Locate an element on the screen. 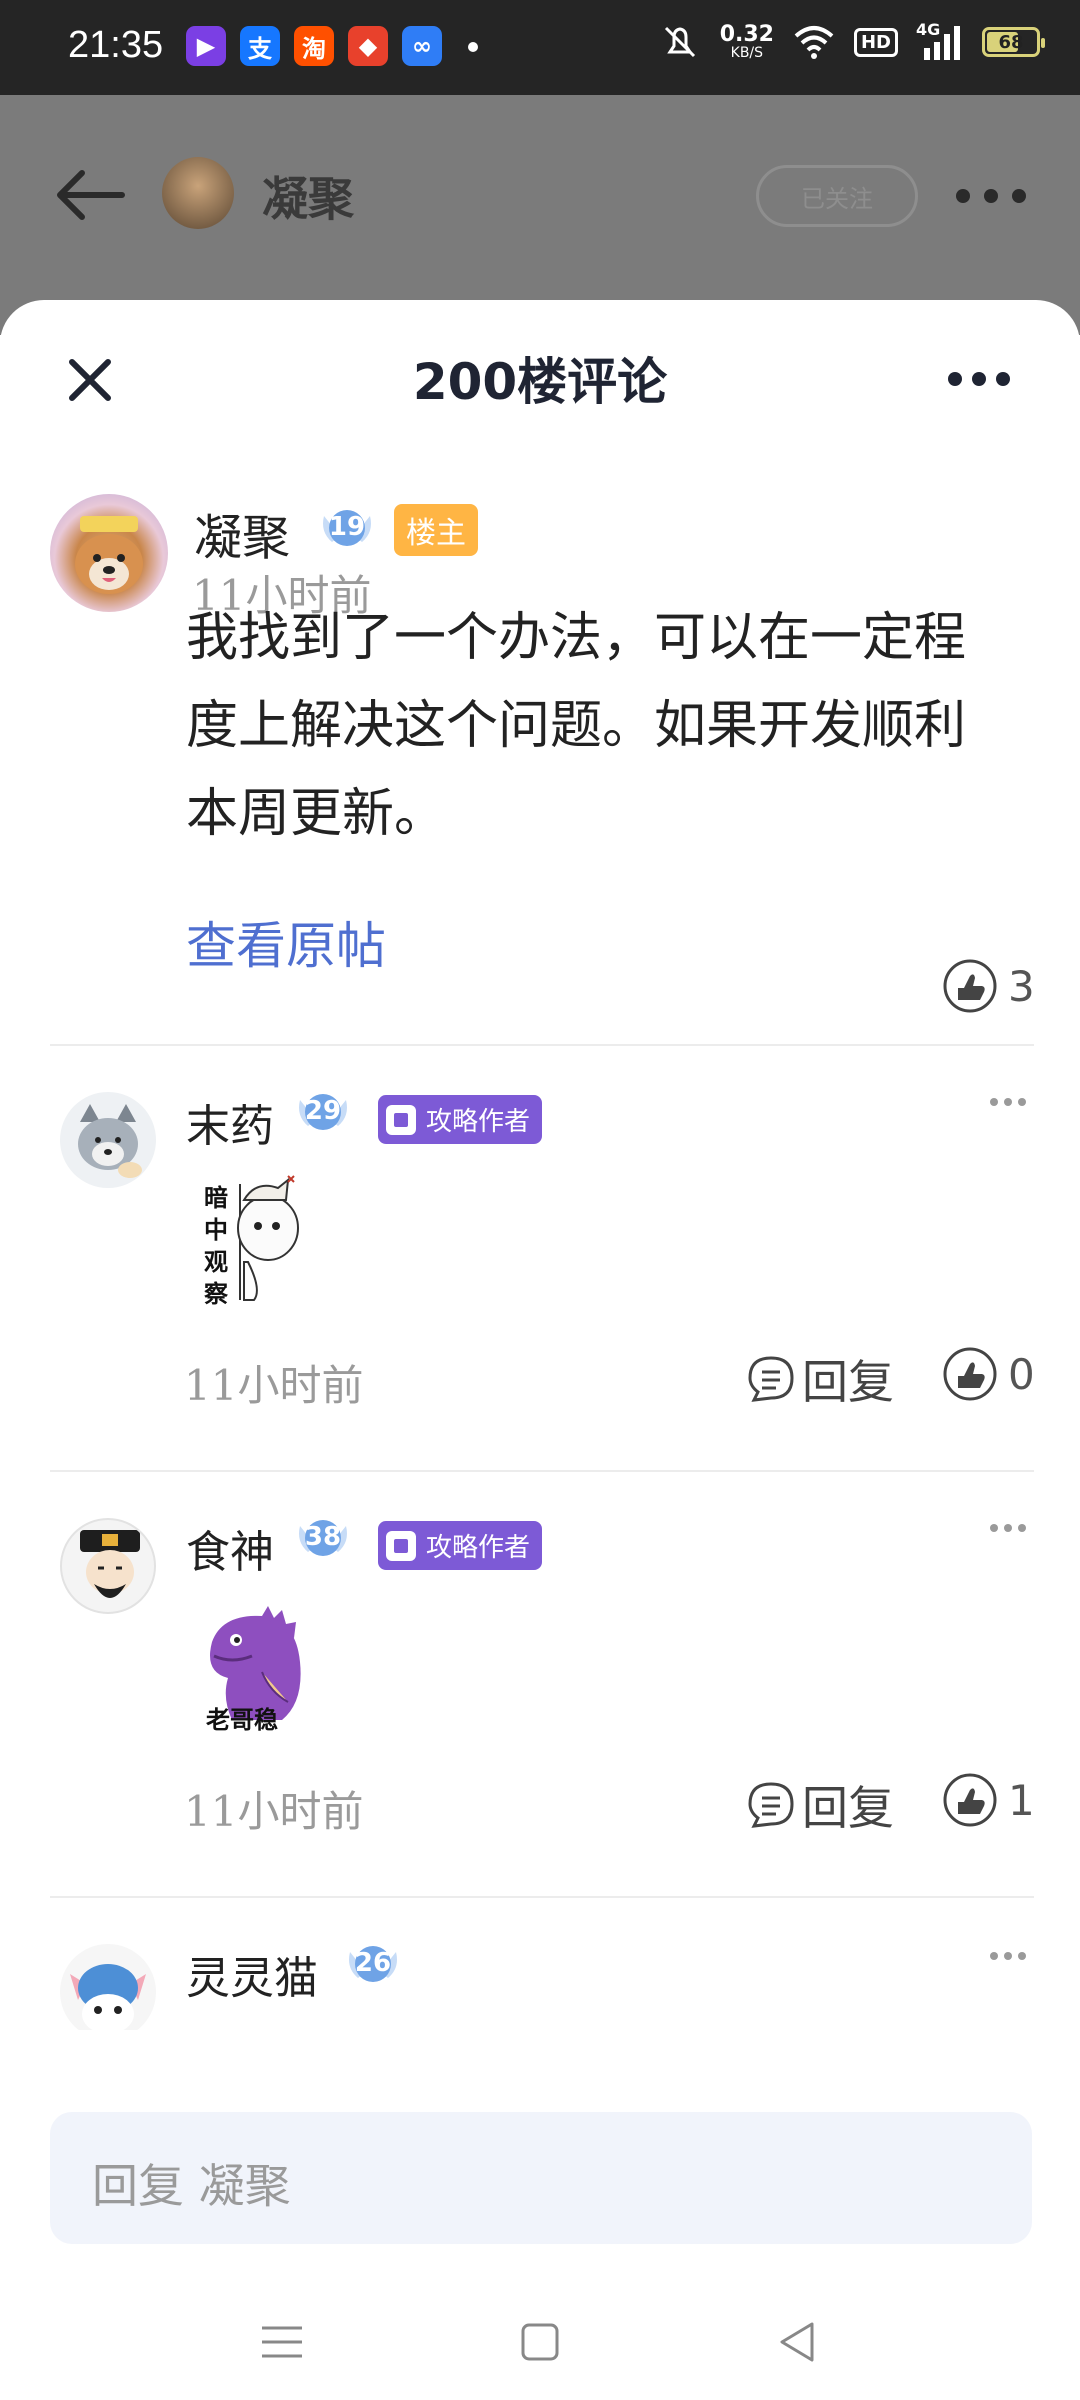 This screenshot has height=2400, width=1080. shiba-avatar-icon is located at coordinates (109, 555).